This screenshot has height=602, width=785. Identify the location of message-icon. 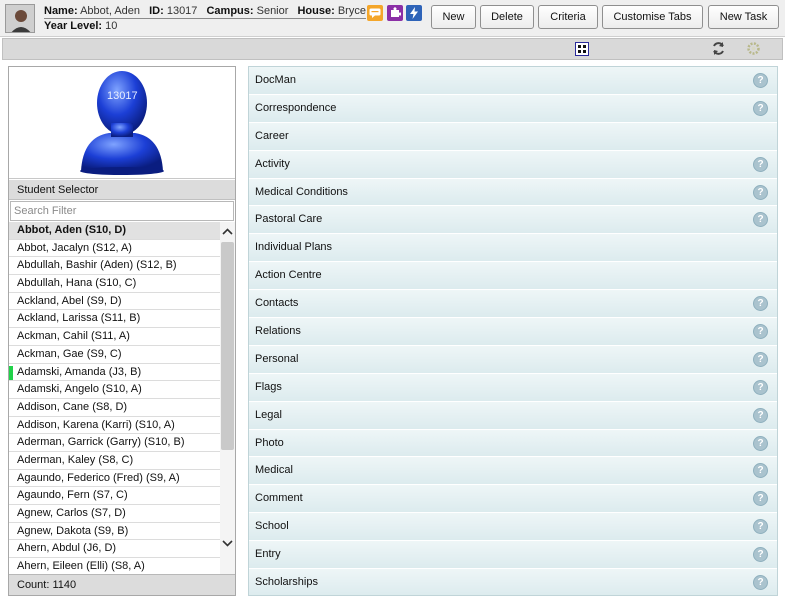
(375, 13).